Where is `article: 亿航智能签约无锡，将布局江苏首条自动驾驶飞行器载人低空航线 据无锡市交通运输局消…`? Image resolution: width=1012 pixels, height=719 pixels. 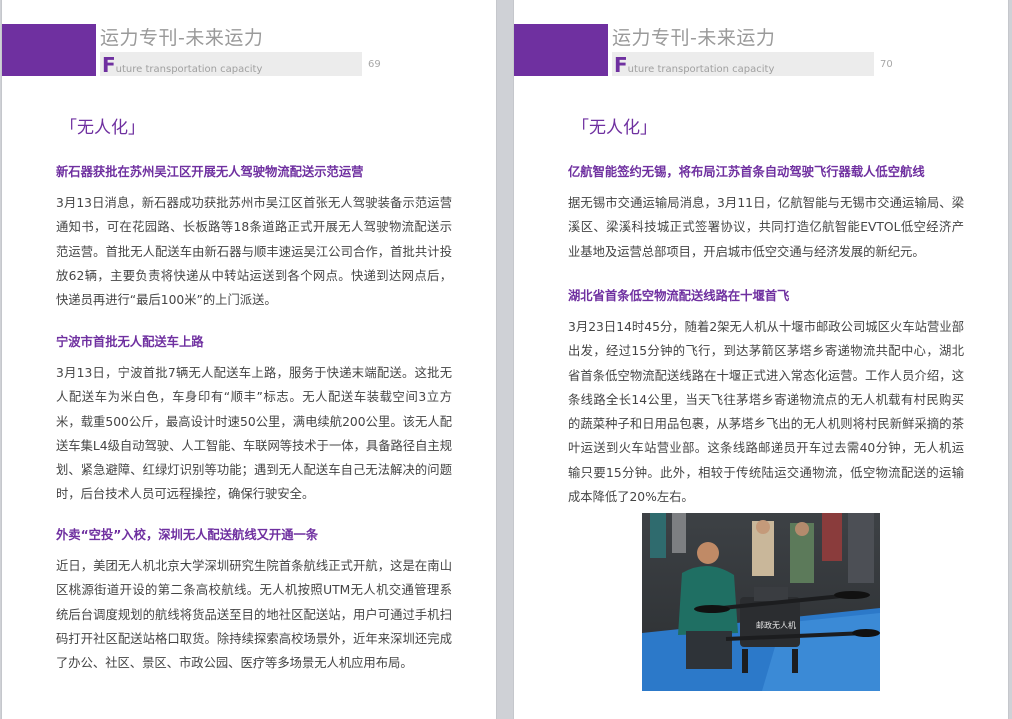 article: 亿航智能签约无锡，将布局江苏首条自动驾驶飞行器载人低空航线 据无锡市交通运输局消… is located at coordinates (766, 213).